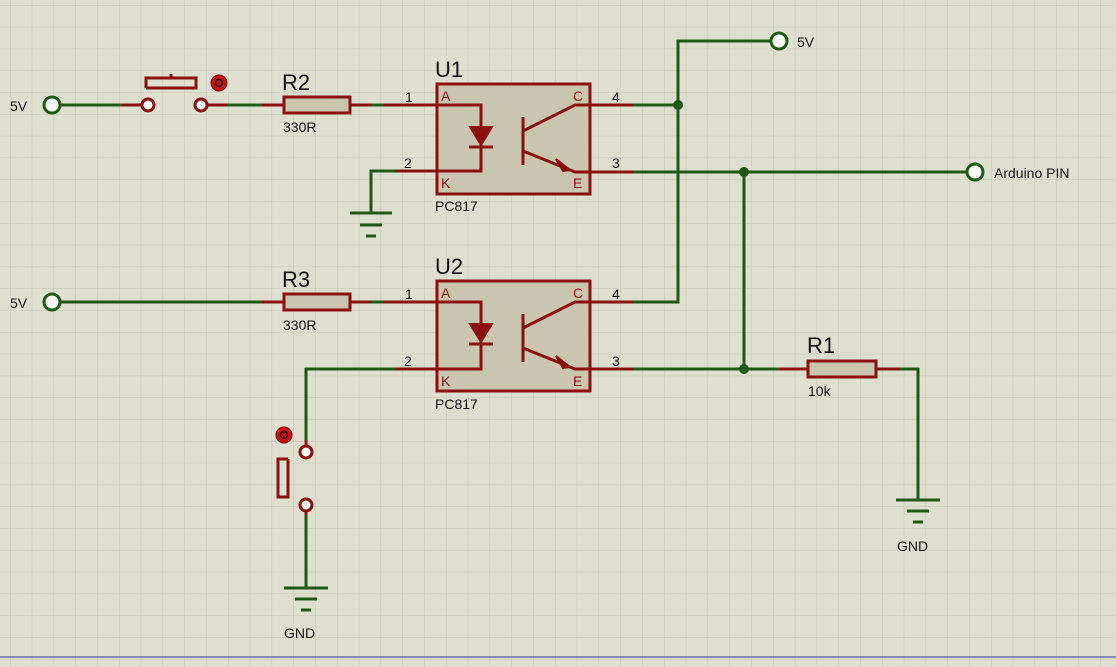 This screenshot has height=667, width=1116. I want to click on ic-refdes: U1, so click(449, 69).